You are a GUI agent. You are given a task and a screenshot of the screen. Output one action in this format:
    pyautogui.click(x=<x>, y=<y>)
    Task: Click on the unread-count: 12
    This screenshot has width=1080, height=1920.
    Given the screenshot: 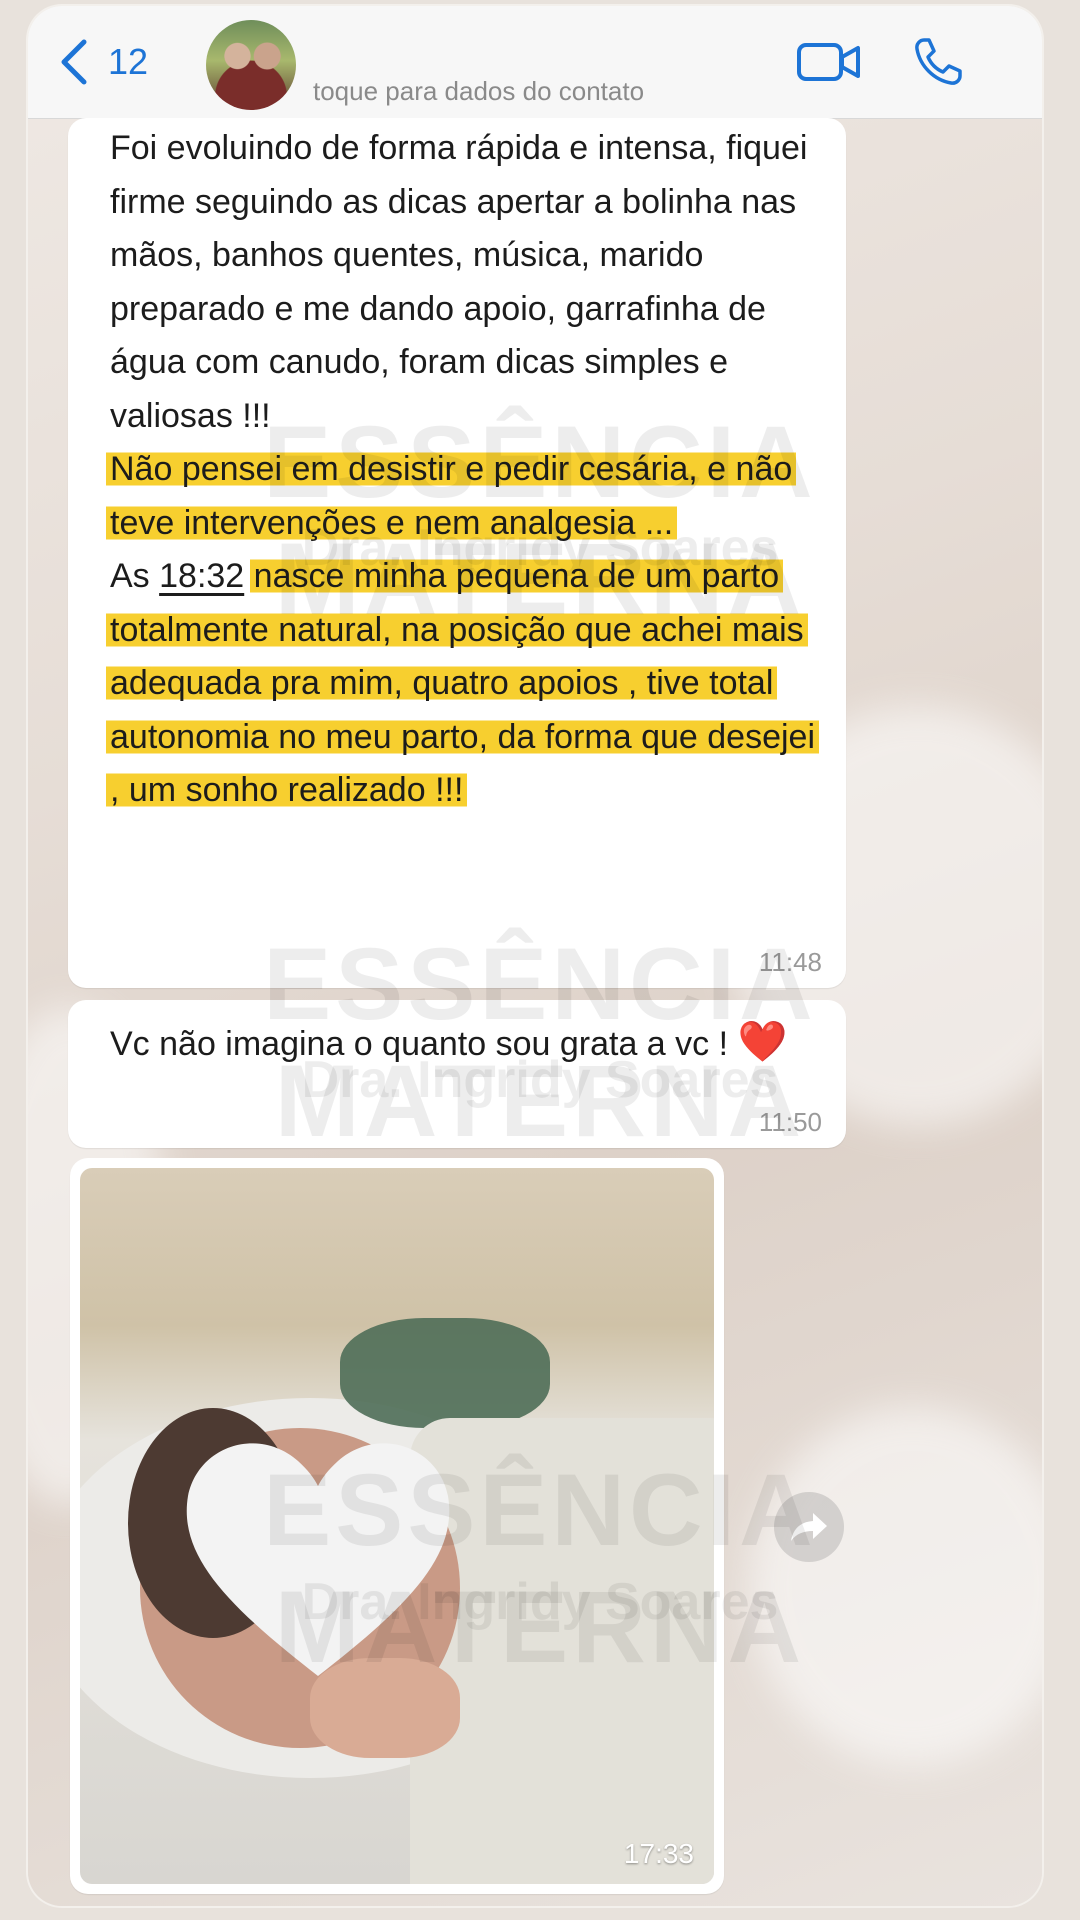 What is the action you would take?
    pyautogui.click(x=128, y=61)
    